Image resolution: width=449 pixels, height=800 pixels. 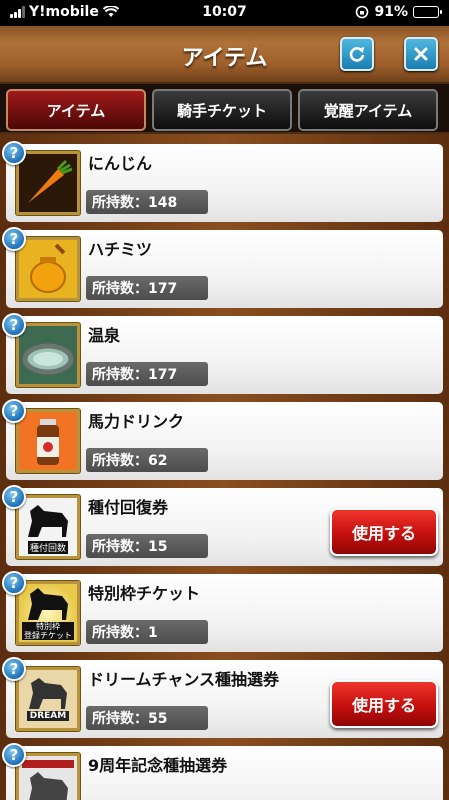 I want to click on tab-awakening-items: 覚醒アイテム, so click(x=368, y=110).